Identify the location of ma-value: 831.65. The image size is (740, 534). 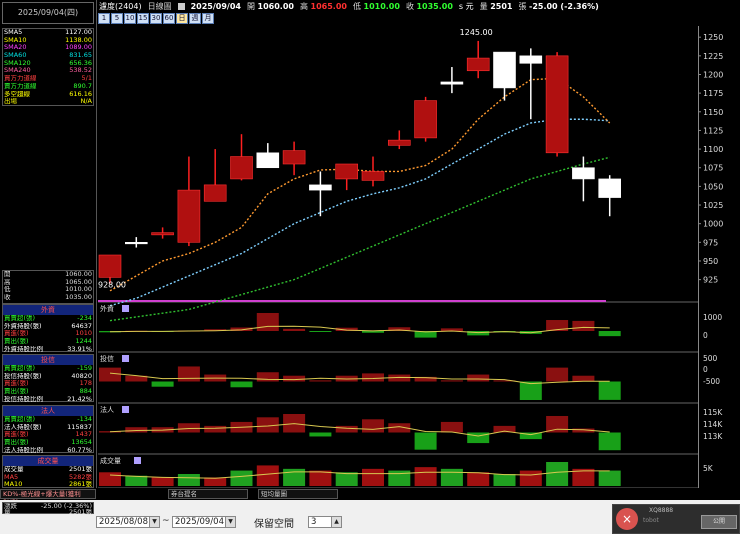
(80, 56).